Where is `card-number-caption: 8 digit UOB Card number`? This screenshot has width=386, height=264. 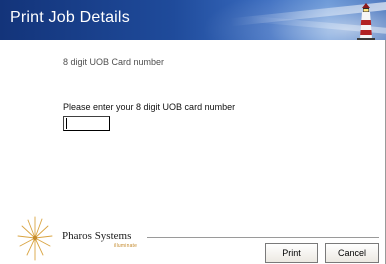 card-number-caption: 8 digit UOB Card number is located at coordinates (114, 62).